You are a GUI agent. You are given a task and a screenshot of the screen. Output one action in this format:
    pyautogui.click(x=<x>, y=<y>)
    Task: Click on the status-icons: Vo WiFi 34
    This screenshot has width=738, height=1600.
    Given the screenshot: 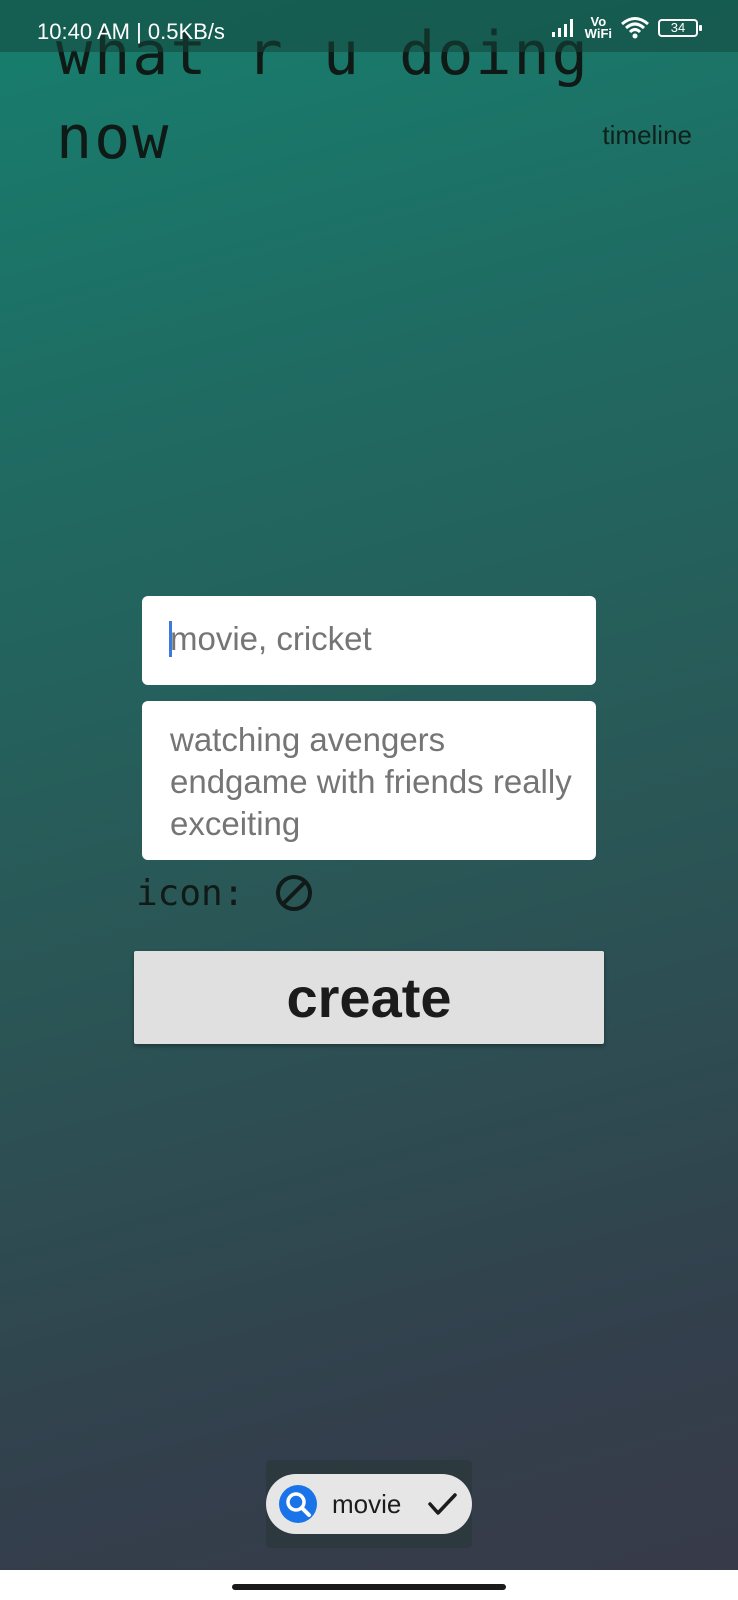 What is the action you would take?
    pyautogui.click(x=626, y=28)
    